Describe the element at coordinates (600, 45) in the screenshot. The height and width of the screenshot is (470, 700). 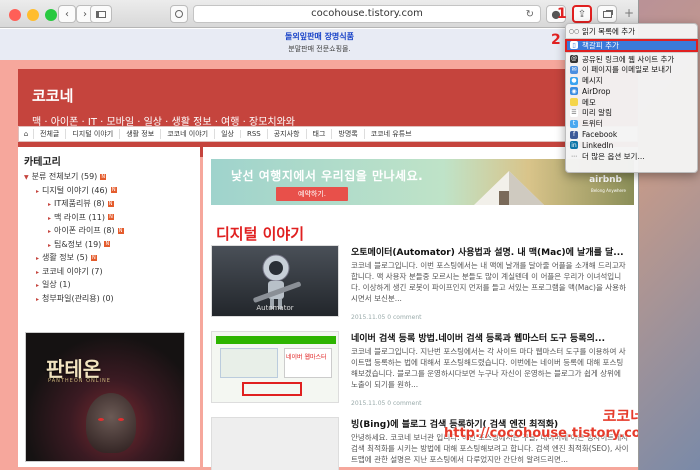
I see `share-menu-label: 책갈피 추가` at that location.